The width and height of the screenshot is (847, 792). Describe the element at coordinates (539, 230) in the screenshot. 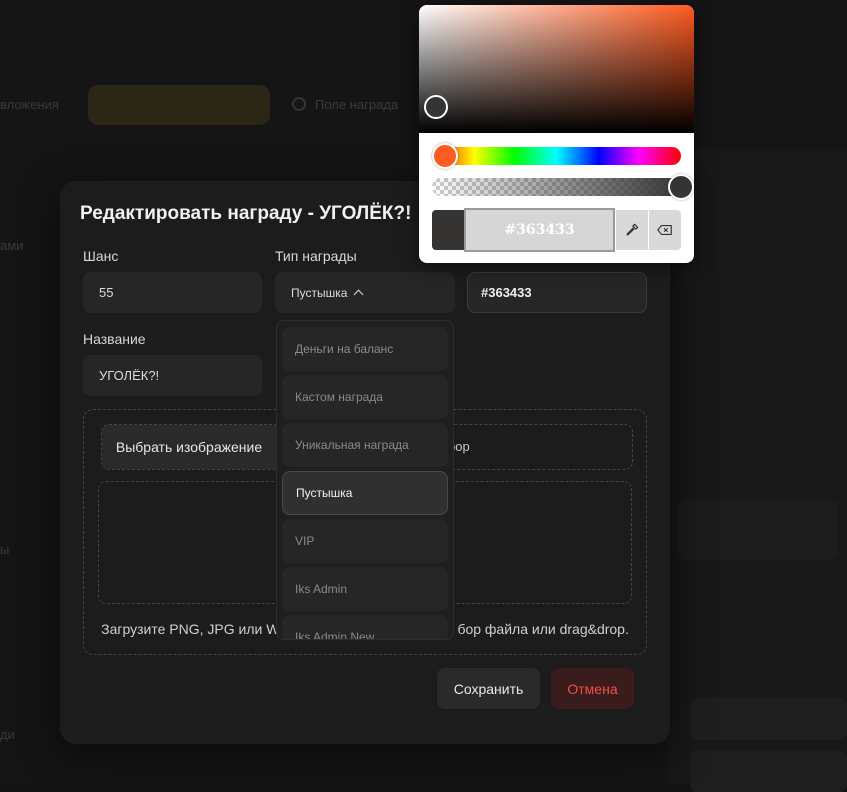

I see `picker-hex-input: #363433` at that location.